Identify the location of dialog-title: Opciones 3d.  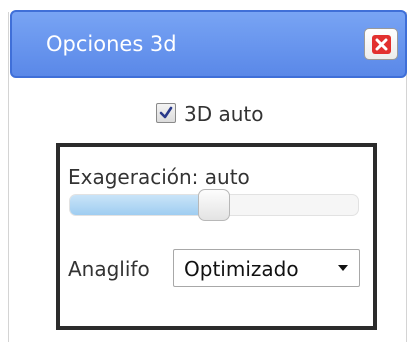
(111, 44).